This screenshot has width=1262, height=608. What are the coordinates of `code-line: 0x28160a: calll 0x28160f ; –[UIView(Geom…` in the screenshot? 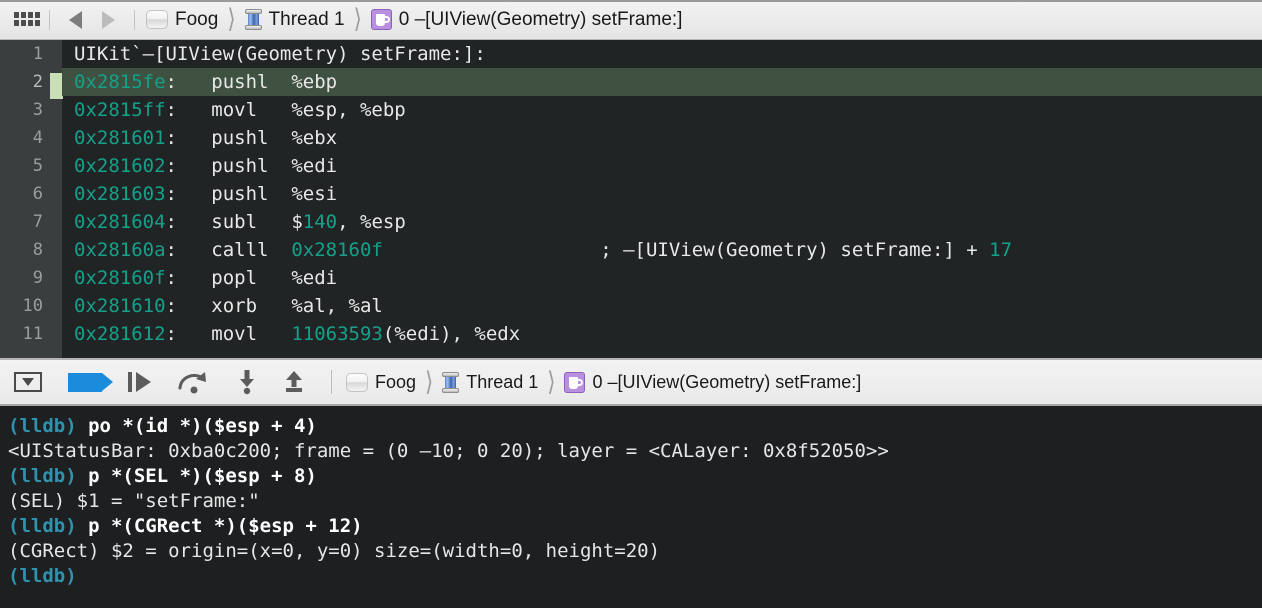 It's located at (662, 250).